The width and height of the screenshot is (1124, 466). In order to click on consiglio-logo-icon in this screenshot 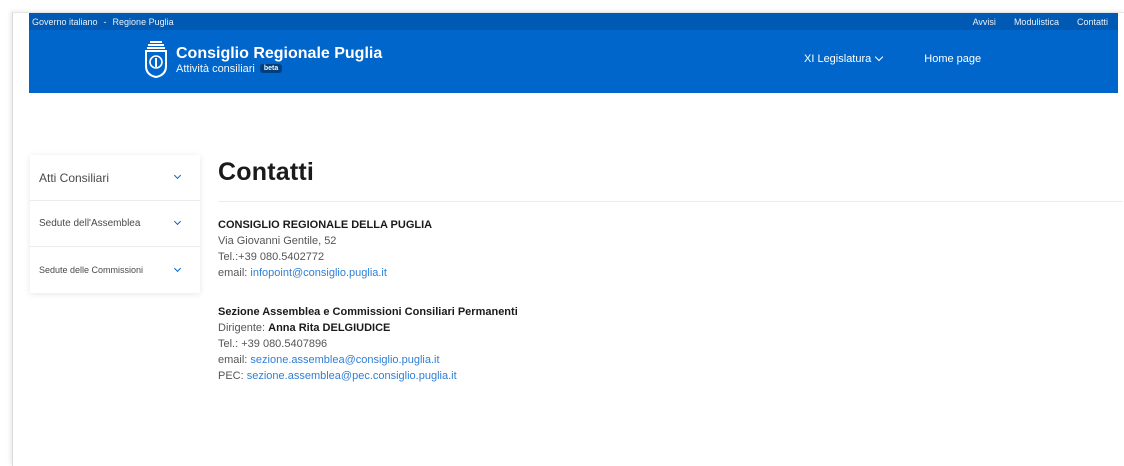, I will do `click(156, 59)`.